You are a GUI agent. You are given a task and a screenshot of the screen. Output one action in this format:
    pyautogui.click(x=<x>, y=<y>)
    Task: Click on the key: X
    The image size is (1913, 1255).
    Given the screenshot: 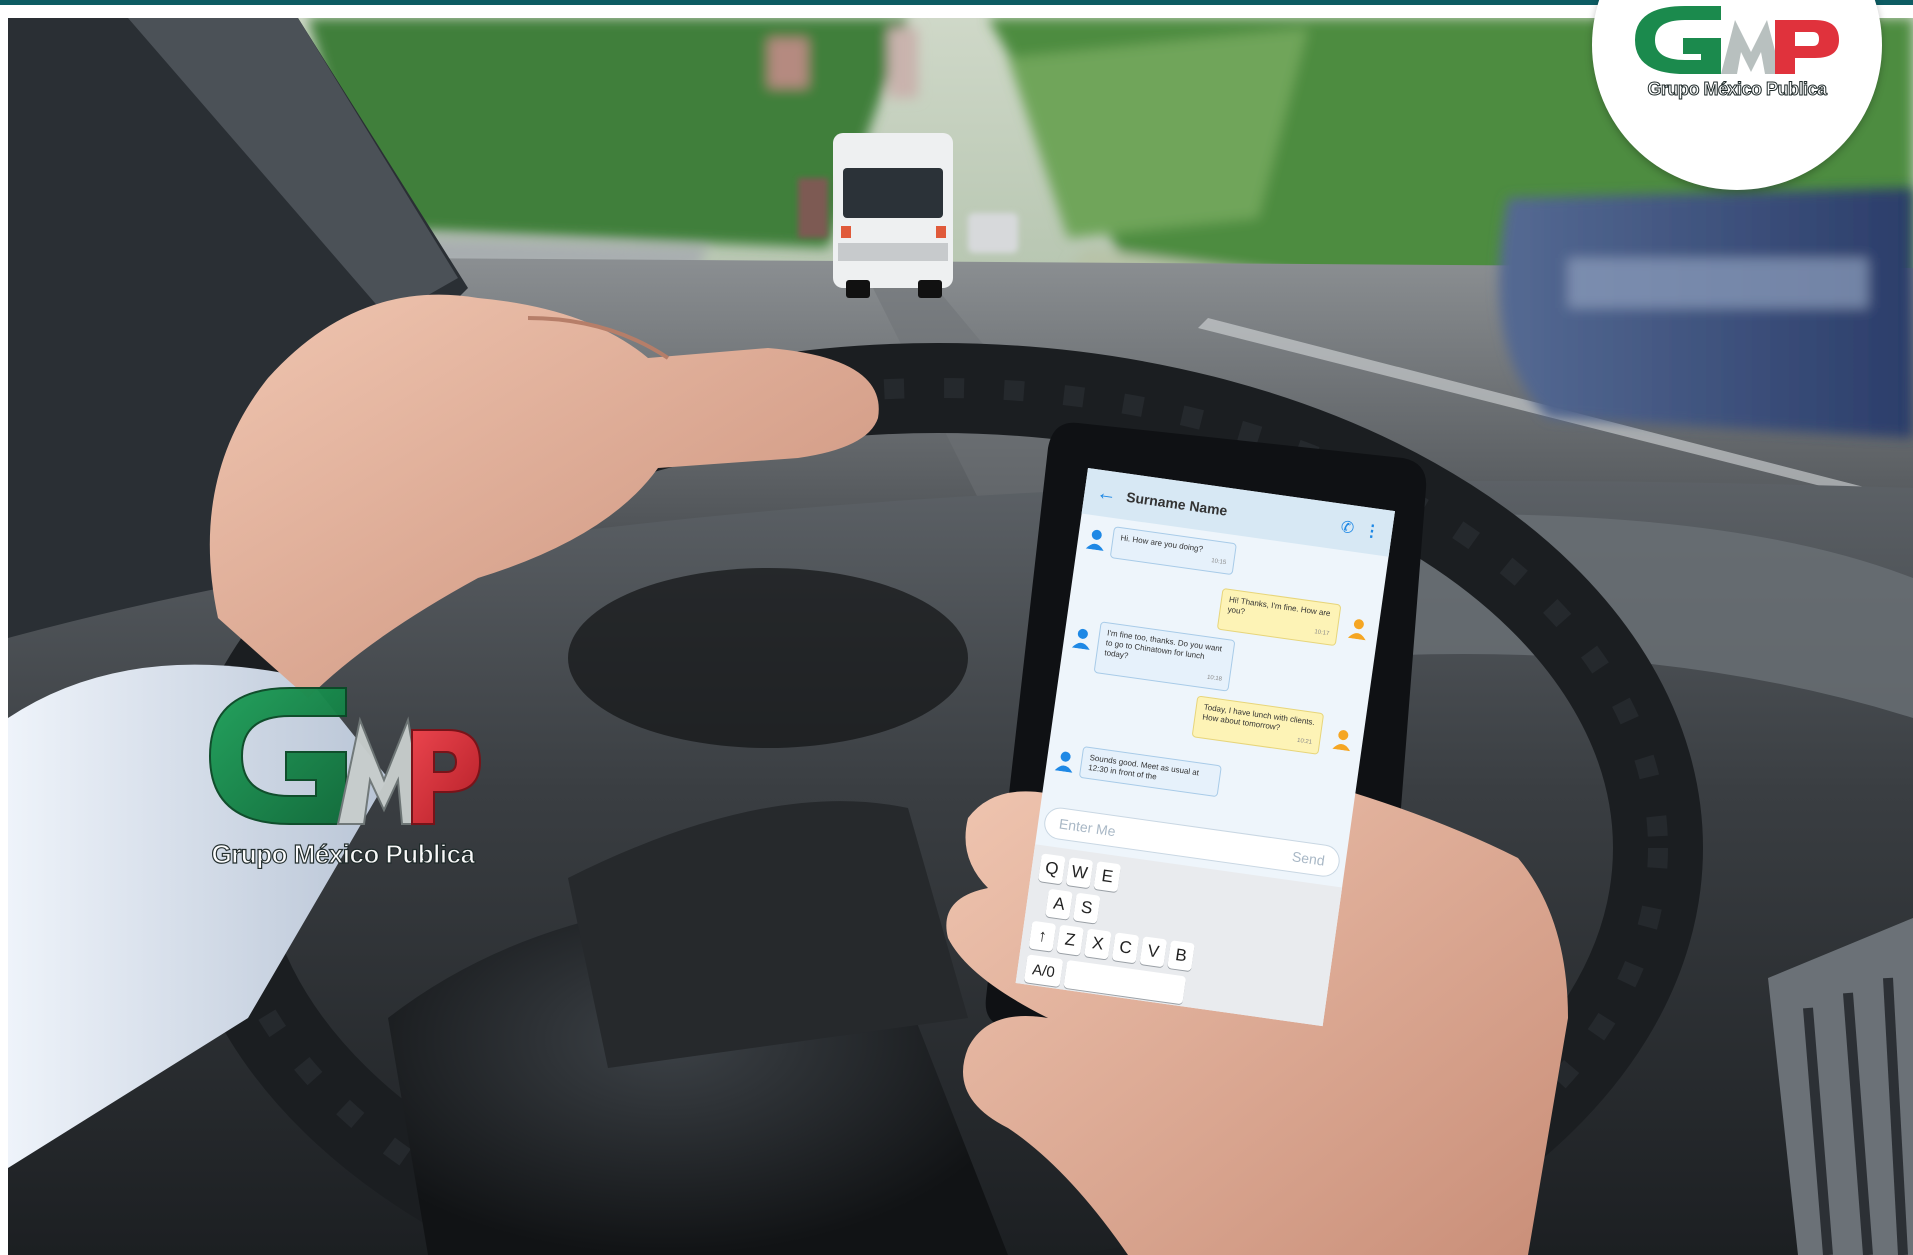 What is the action you would take?
    pyautogui.click(x=1098, y=944)
    